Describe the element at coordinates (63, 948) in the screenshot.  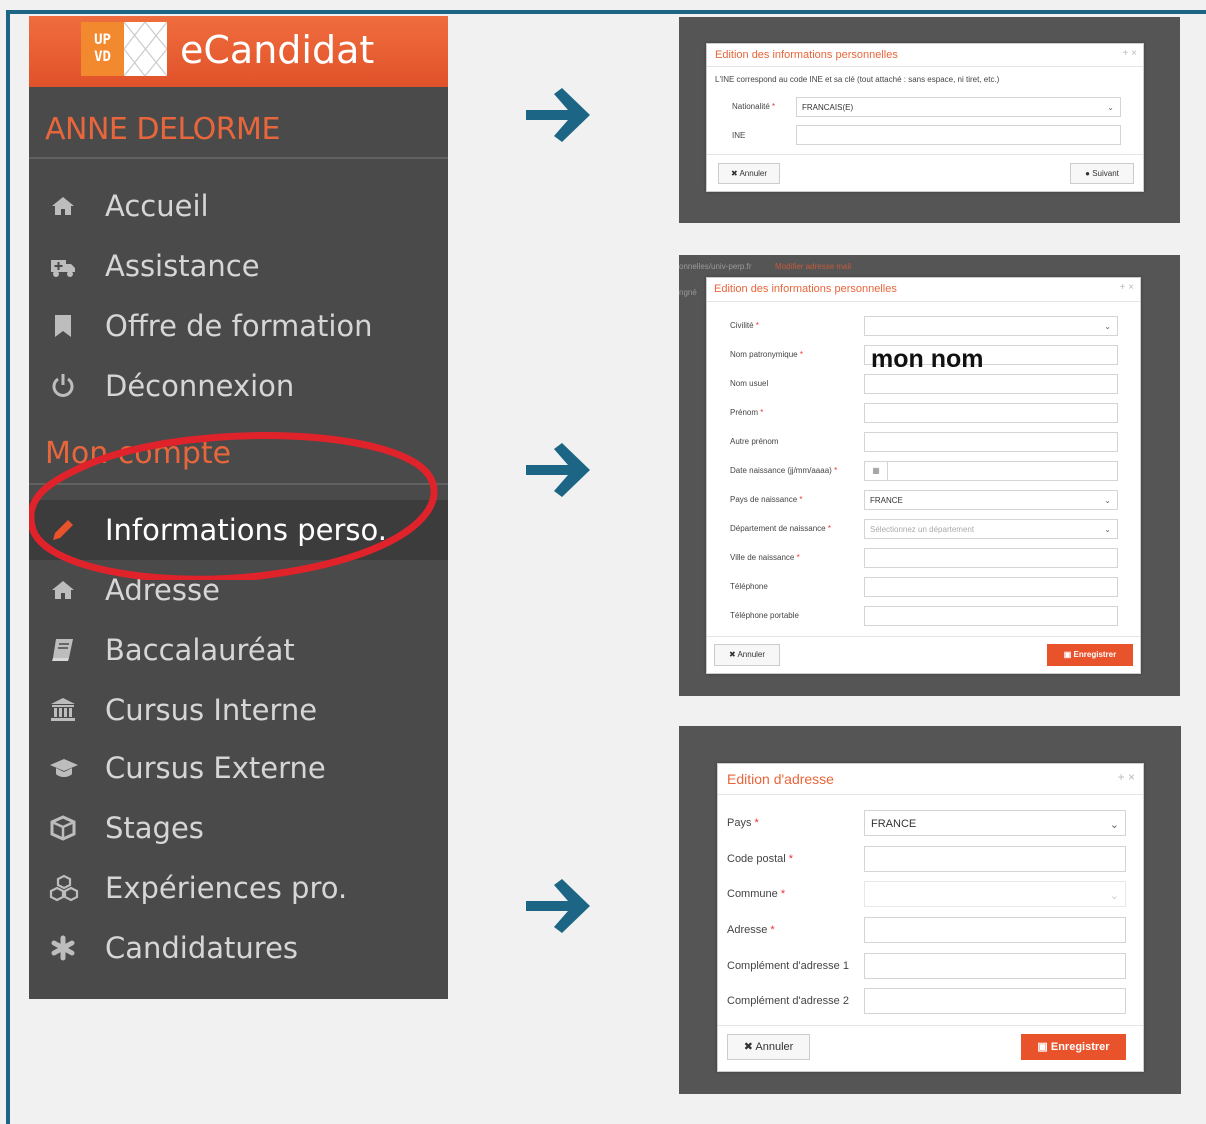
I see `asterisk-icon` at that location.